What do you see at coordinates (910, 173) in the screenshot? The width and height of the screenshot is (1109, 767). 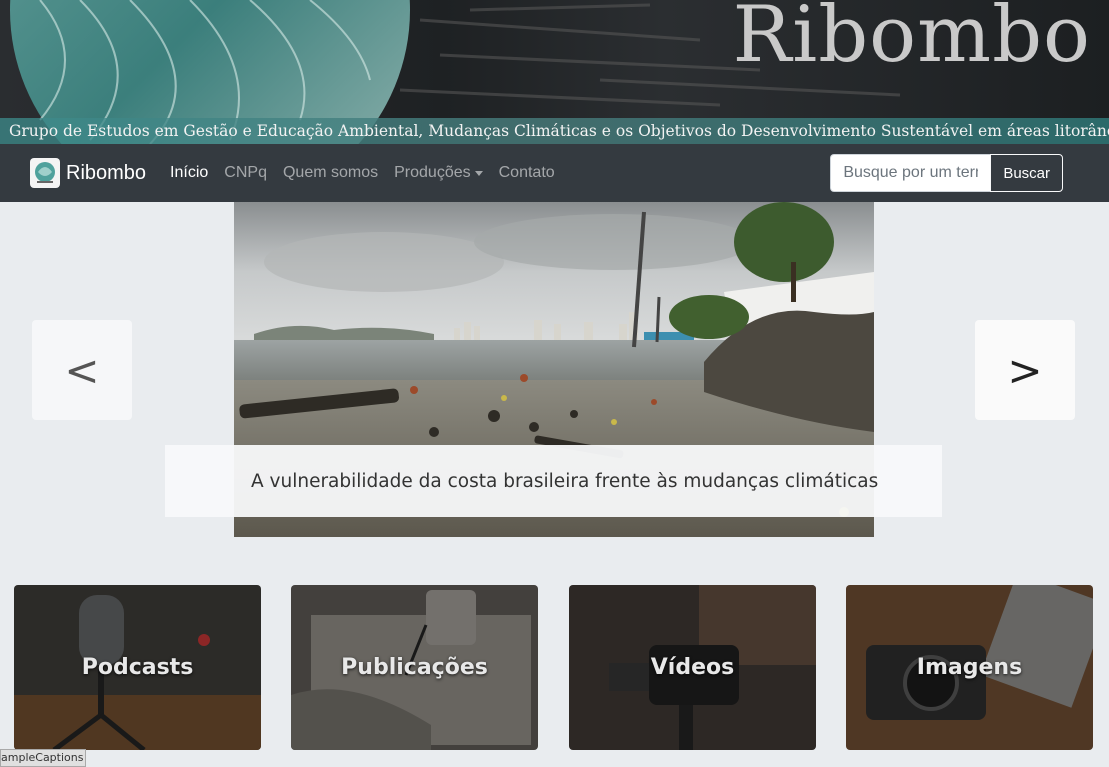 I see `search-input` at bounding box center [910, 173].